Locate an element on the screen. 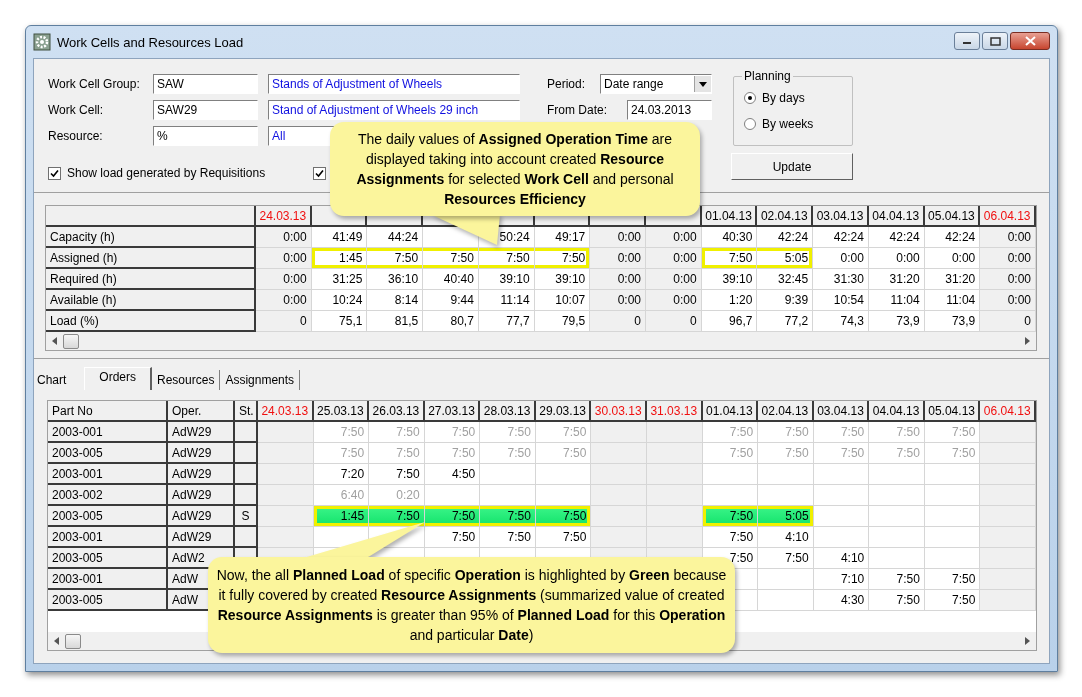 The height and width of the screenshot is (697, 1082). table-cell: 36:10 is located at coordinates (395, 279).